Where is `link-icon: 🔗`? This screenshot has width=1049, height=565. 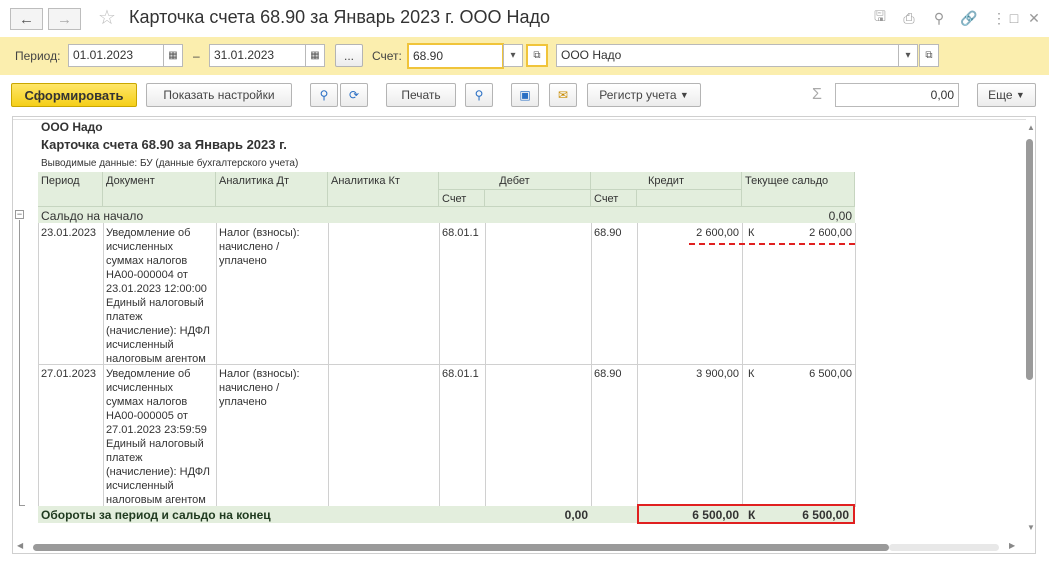 link-icon: 🔗 is located at coordinates (969, 18).